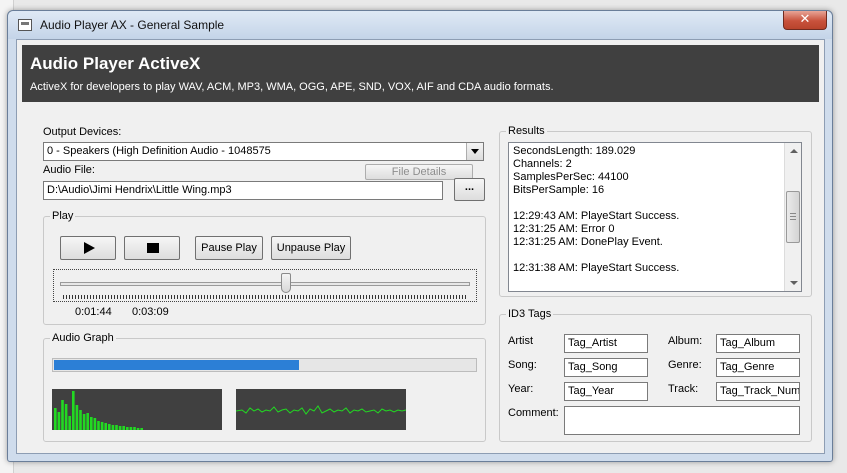  Describe the element at coordinates (794, 151) in the screenshot. I see `scroll-up-icon` at that location.